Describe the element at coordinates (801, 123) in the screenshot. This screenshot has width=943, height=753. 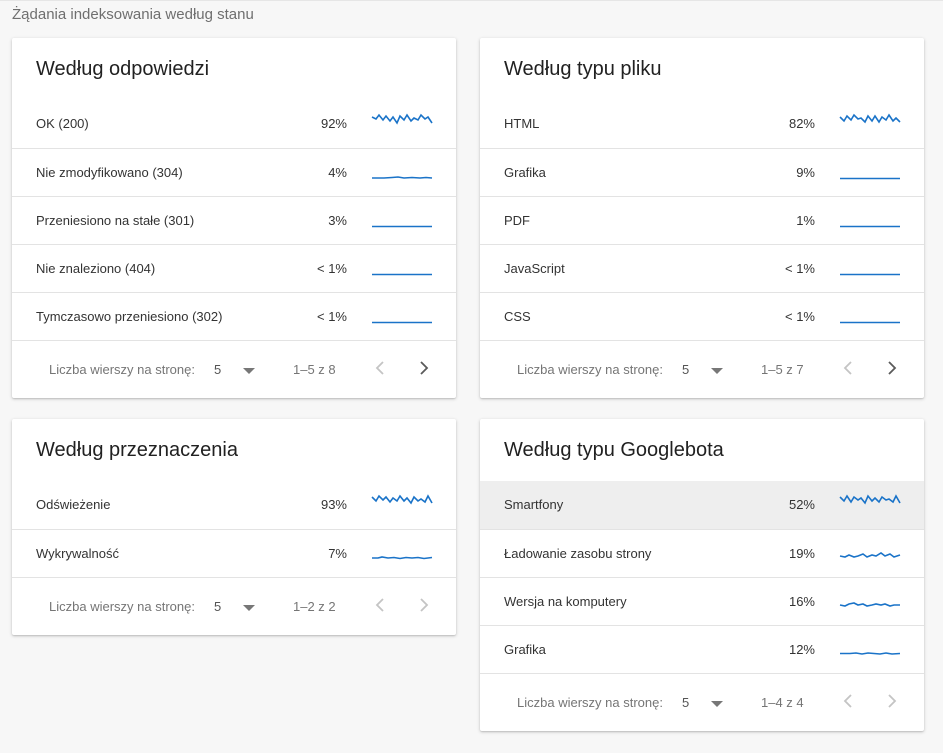
I see `row-percentage: 82%` at that location.